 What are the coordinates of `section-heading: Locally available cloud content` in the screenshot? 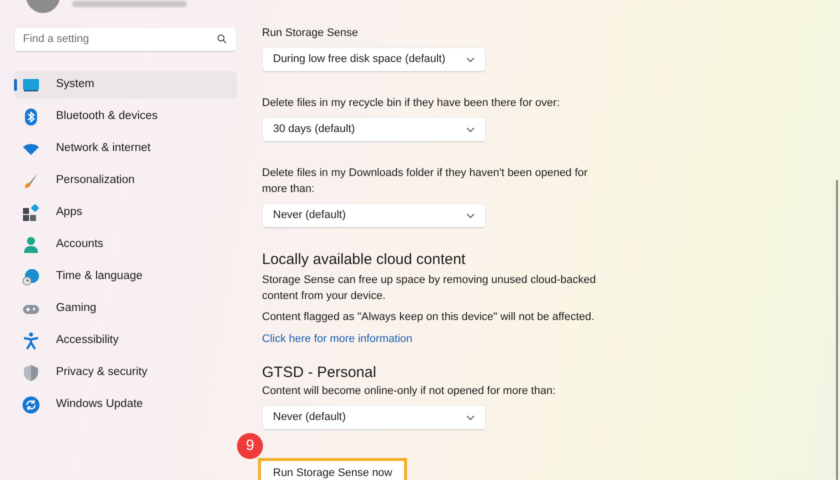 It's located at (364, 260).